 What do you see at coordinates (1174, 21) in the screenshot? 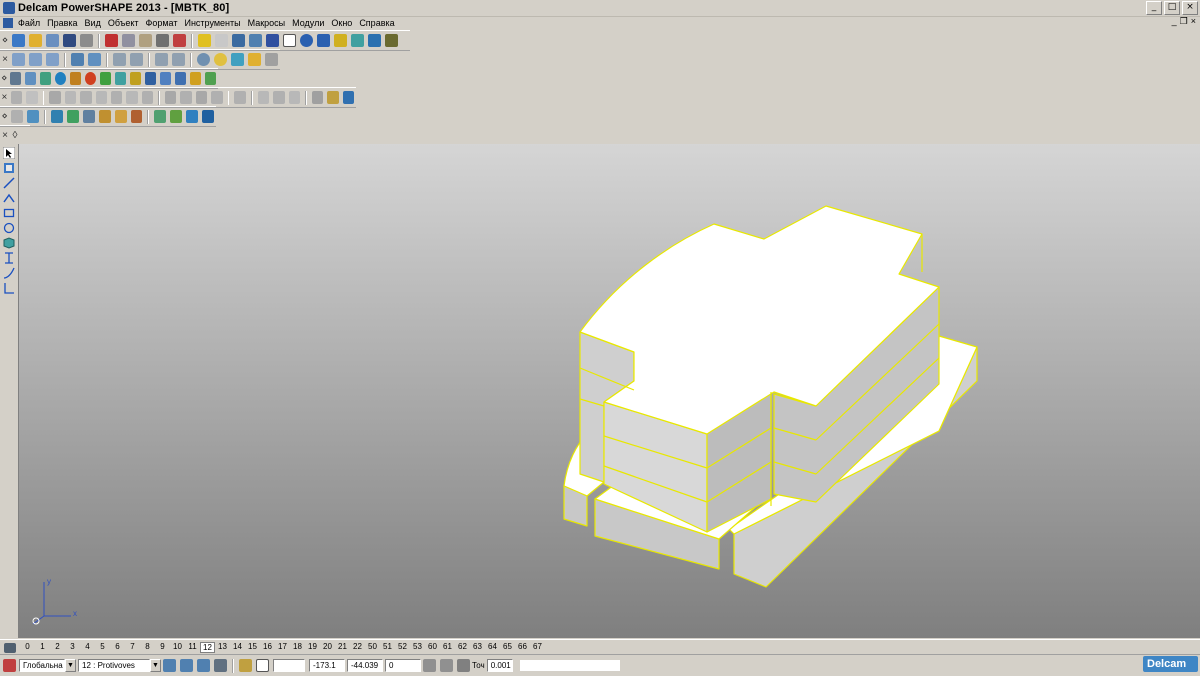
I see `mdi-minimize-button: _` at bounding box center [1174, 21].